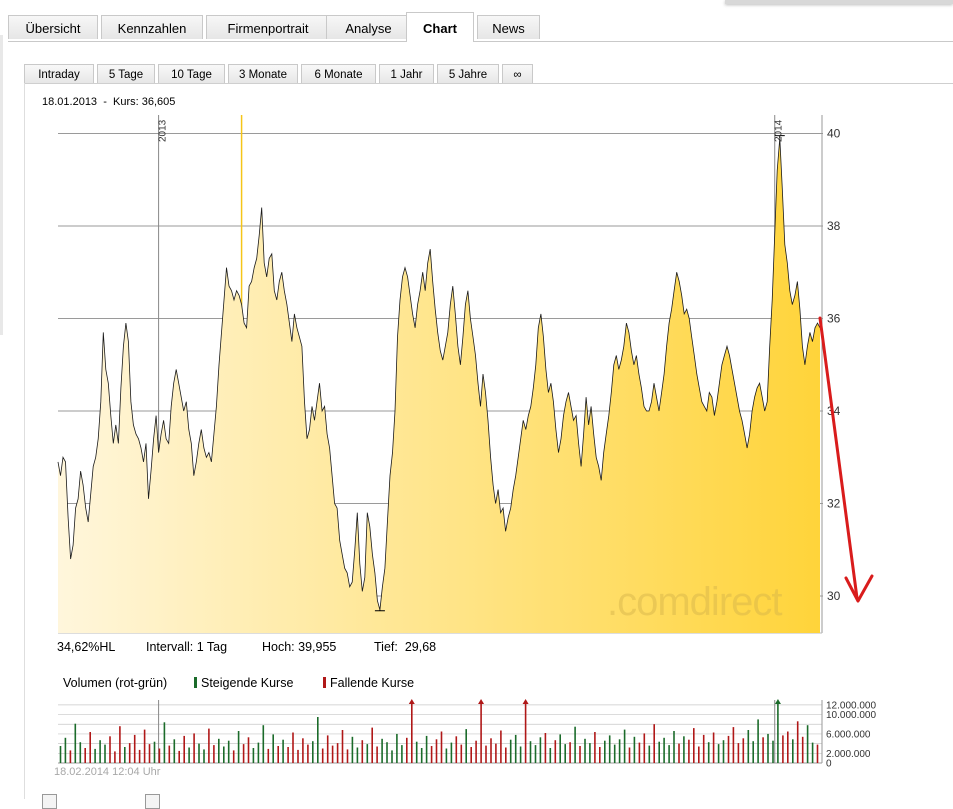 The height and width of the screenshot is (809, 953). I want to click on falling-swatch, so click(324, 682).